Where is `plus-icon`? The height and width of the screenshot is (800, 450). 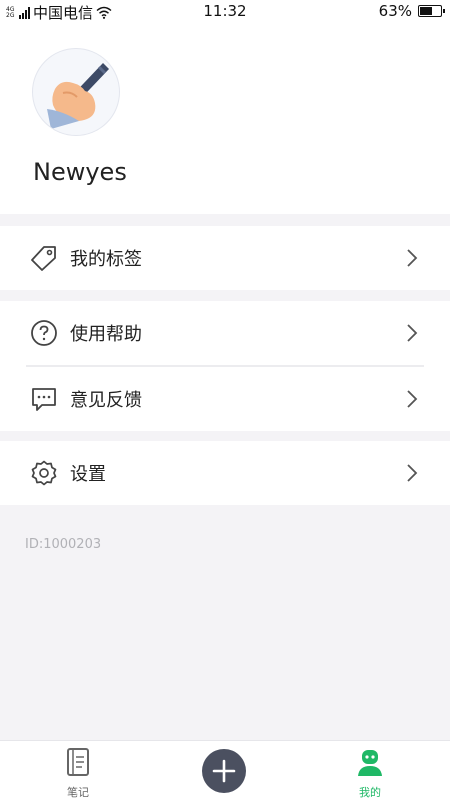 plus-icon is located at coordinates (224, 771).